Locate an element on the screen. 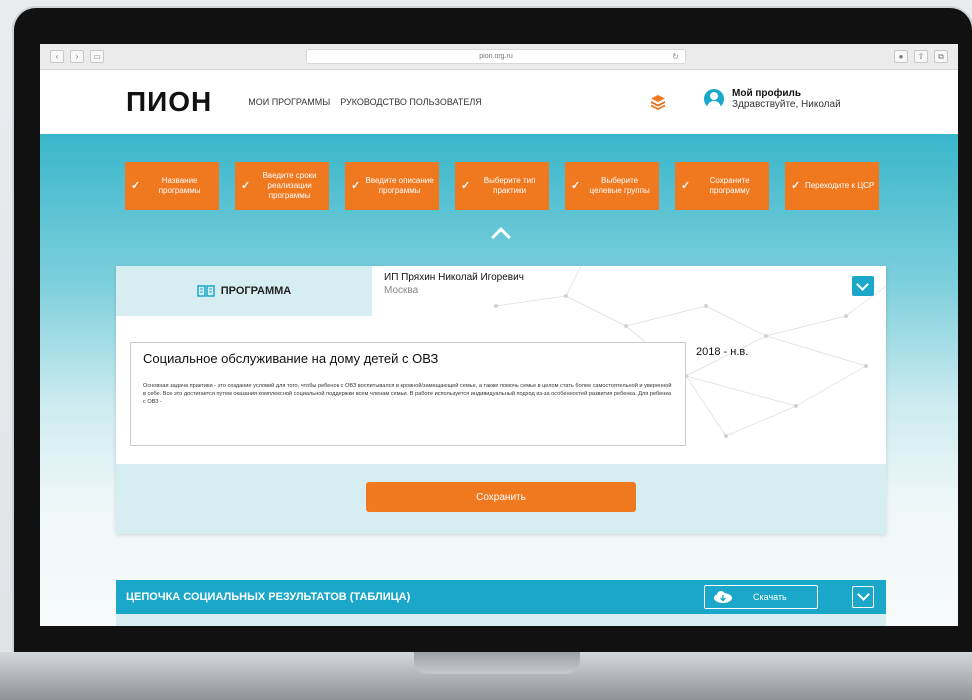 The image size is (972, 700). browser-actions: ● ⇧ ⧉ is located at coordinates (921, 56).